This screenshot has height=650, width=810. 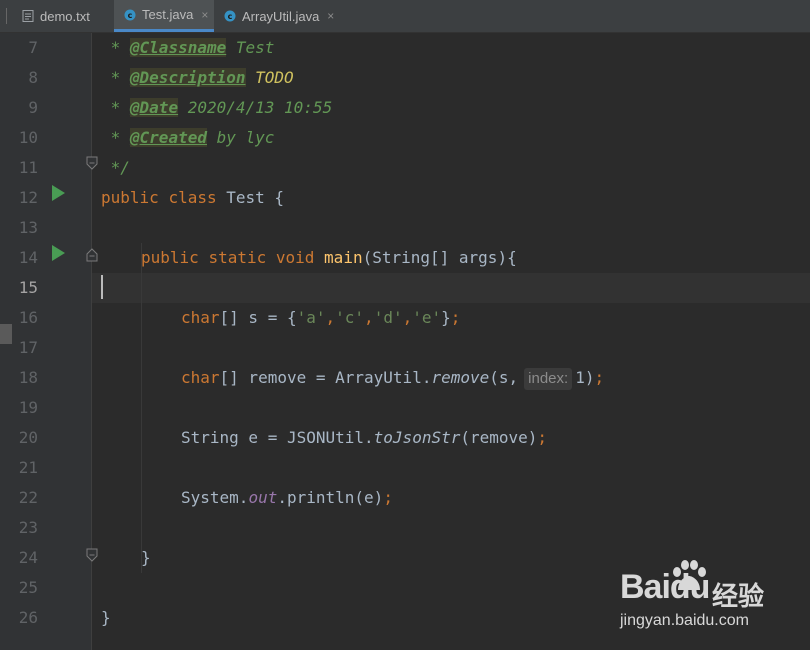 What do you see at coordinates (28, 377) in the screenshot?
I see `line-number: 18` at bounding box center [28, 377].